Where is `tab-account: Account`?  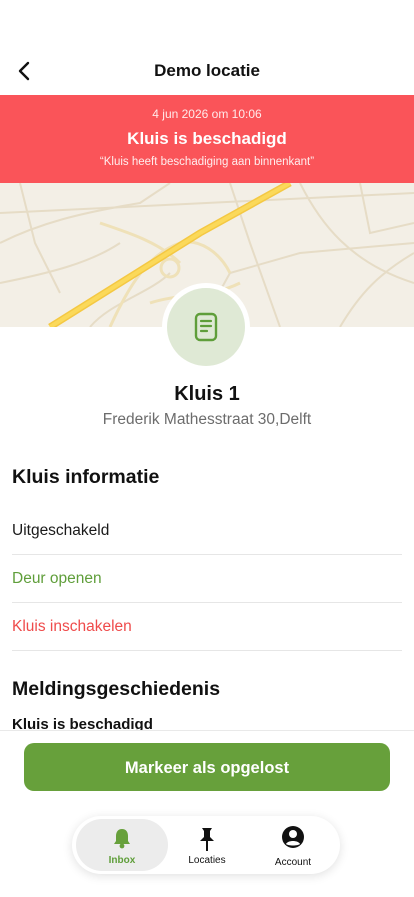
tab-account: Account is located at coordinates (293, 845).